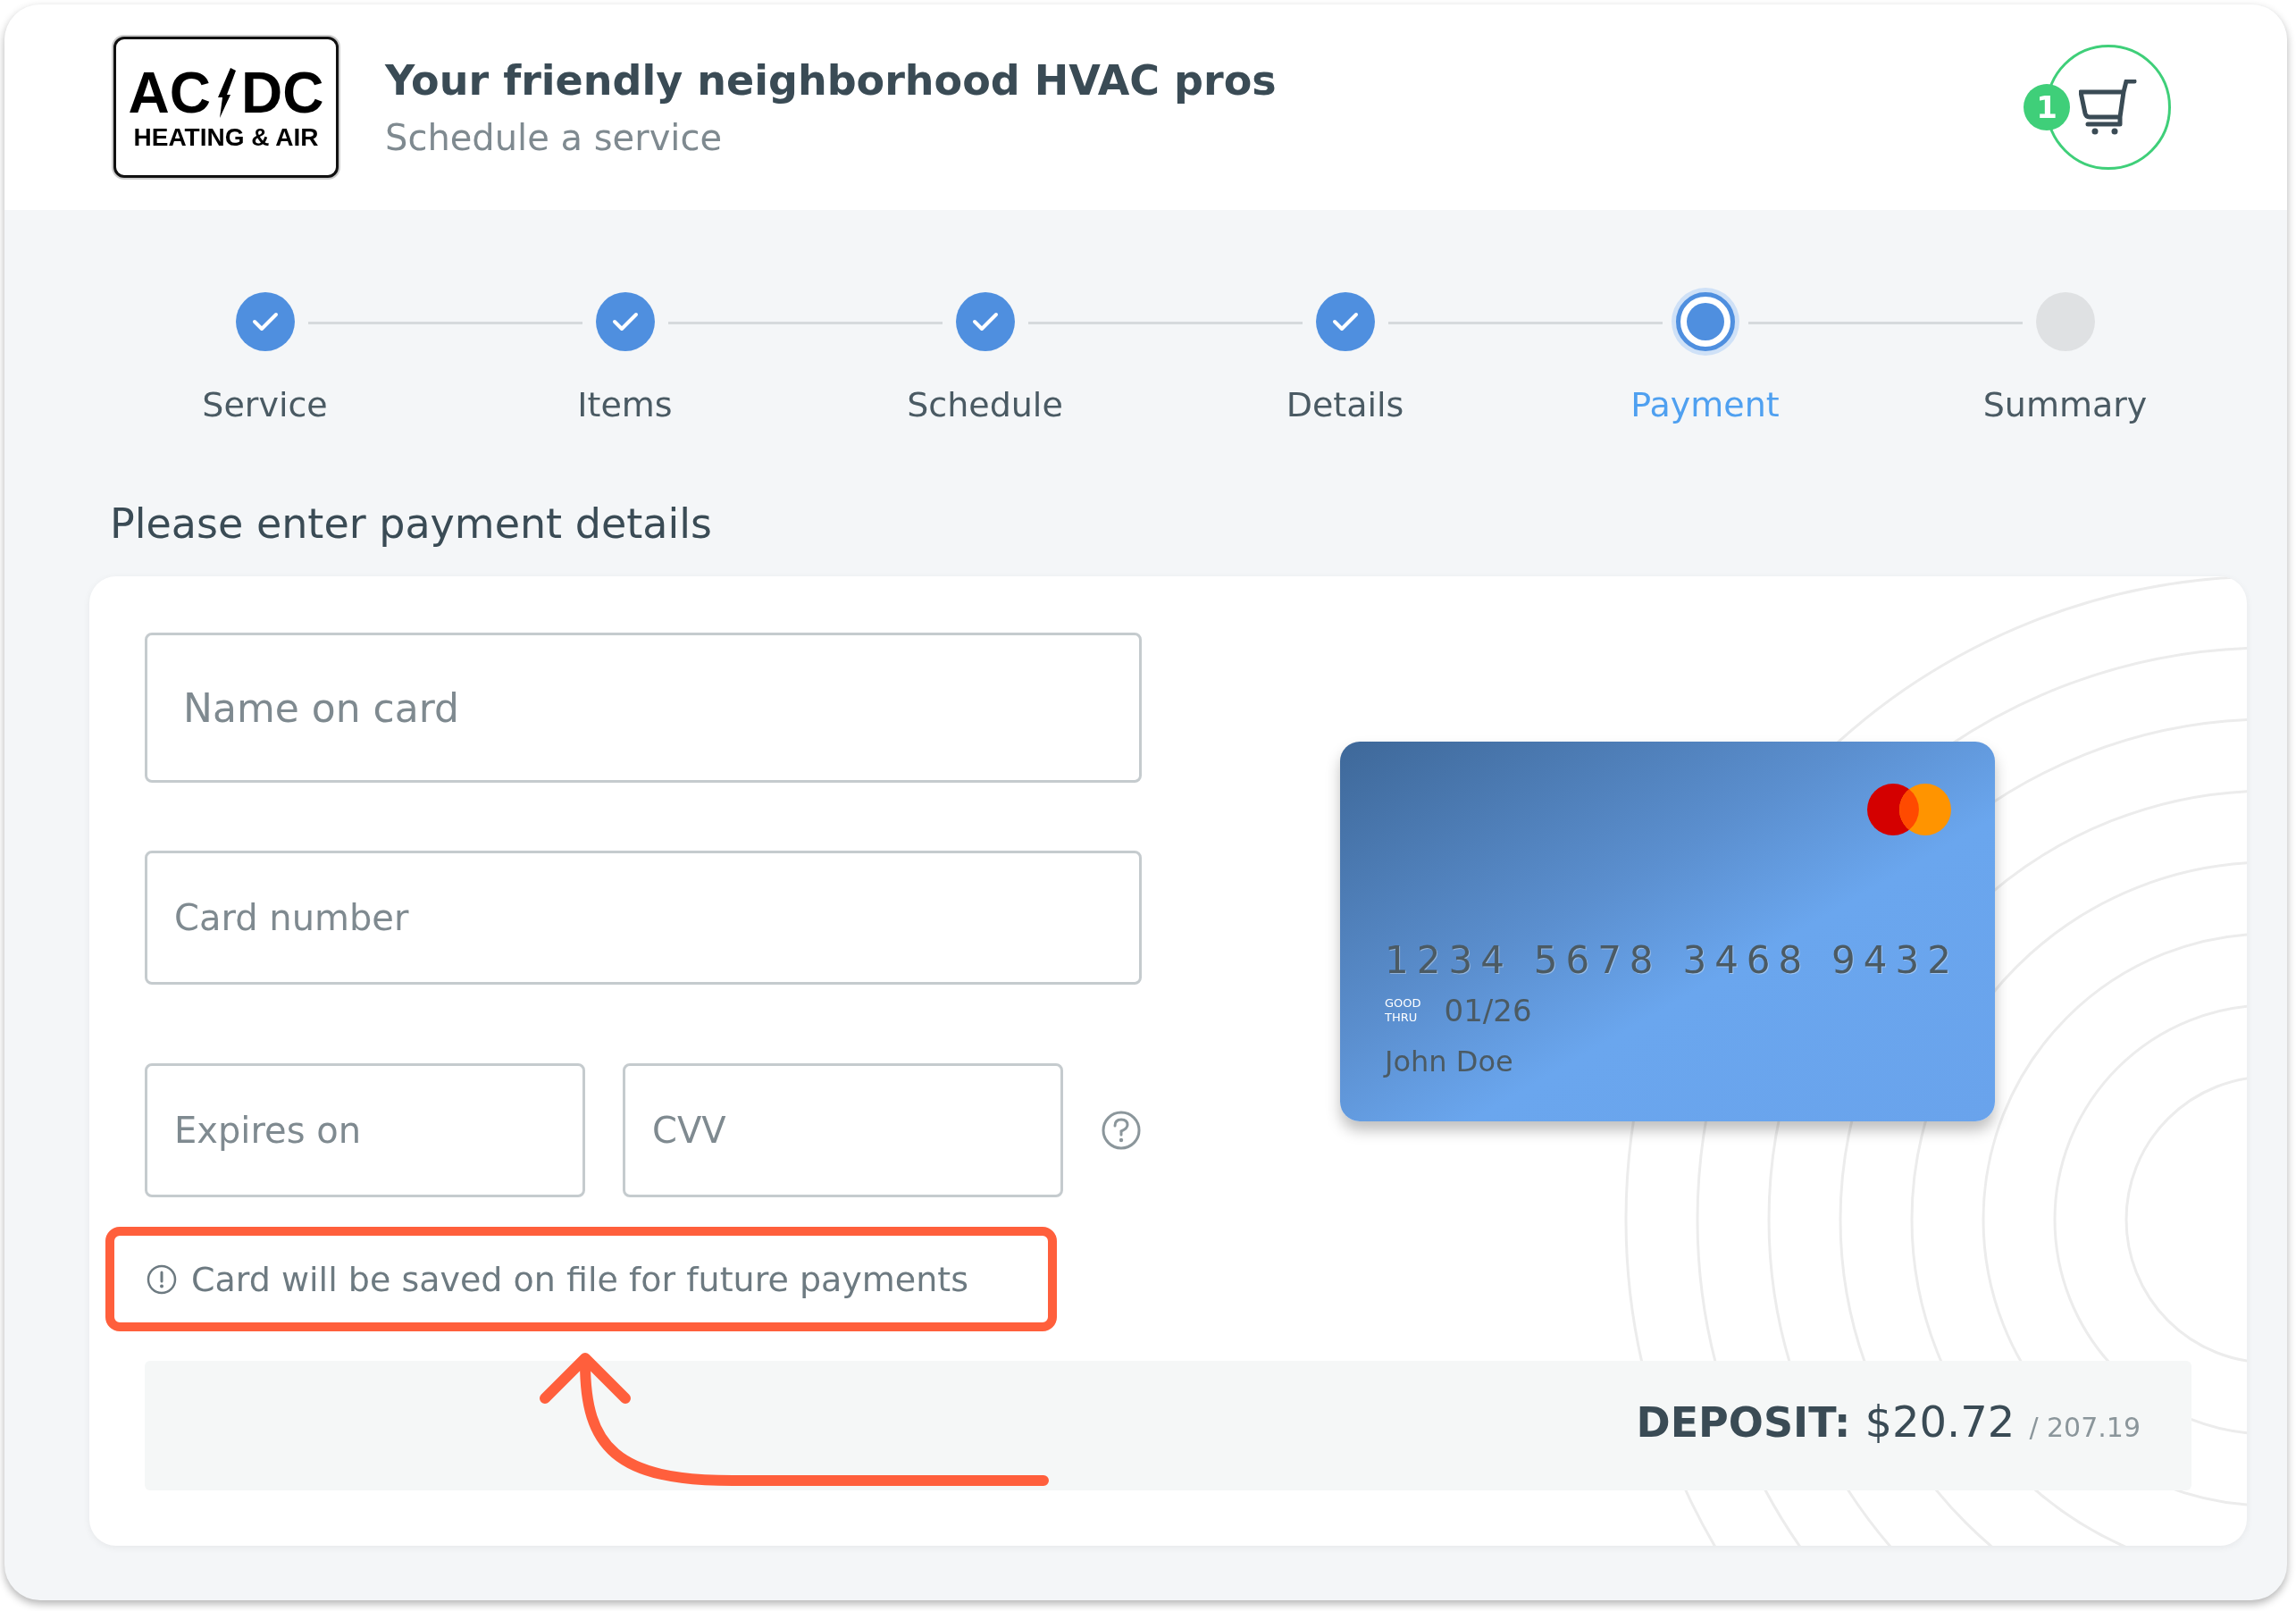  Describe the element at coordinates (643, 708) in the screenshot. I see `name-on-card-field: Name on card` at that location.